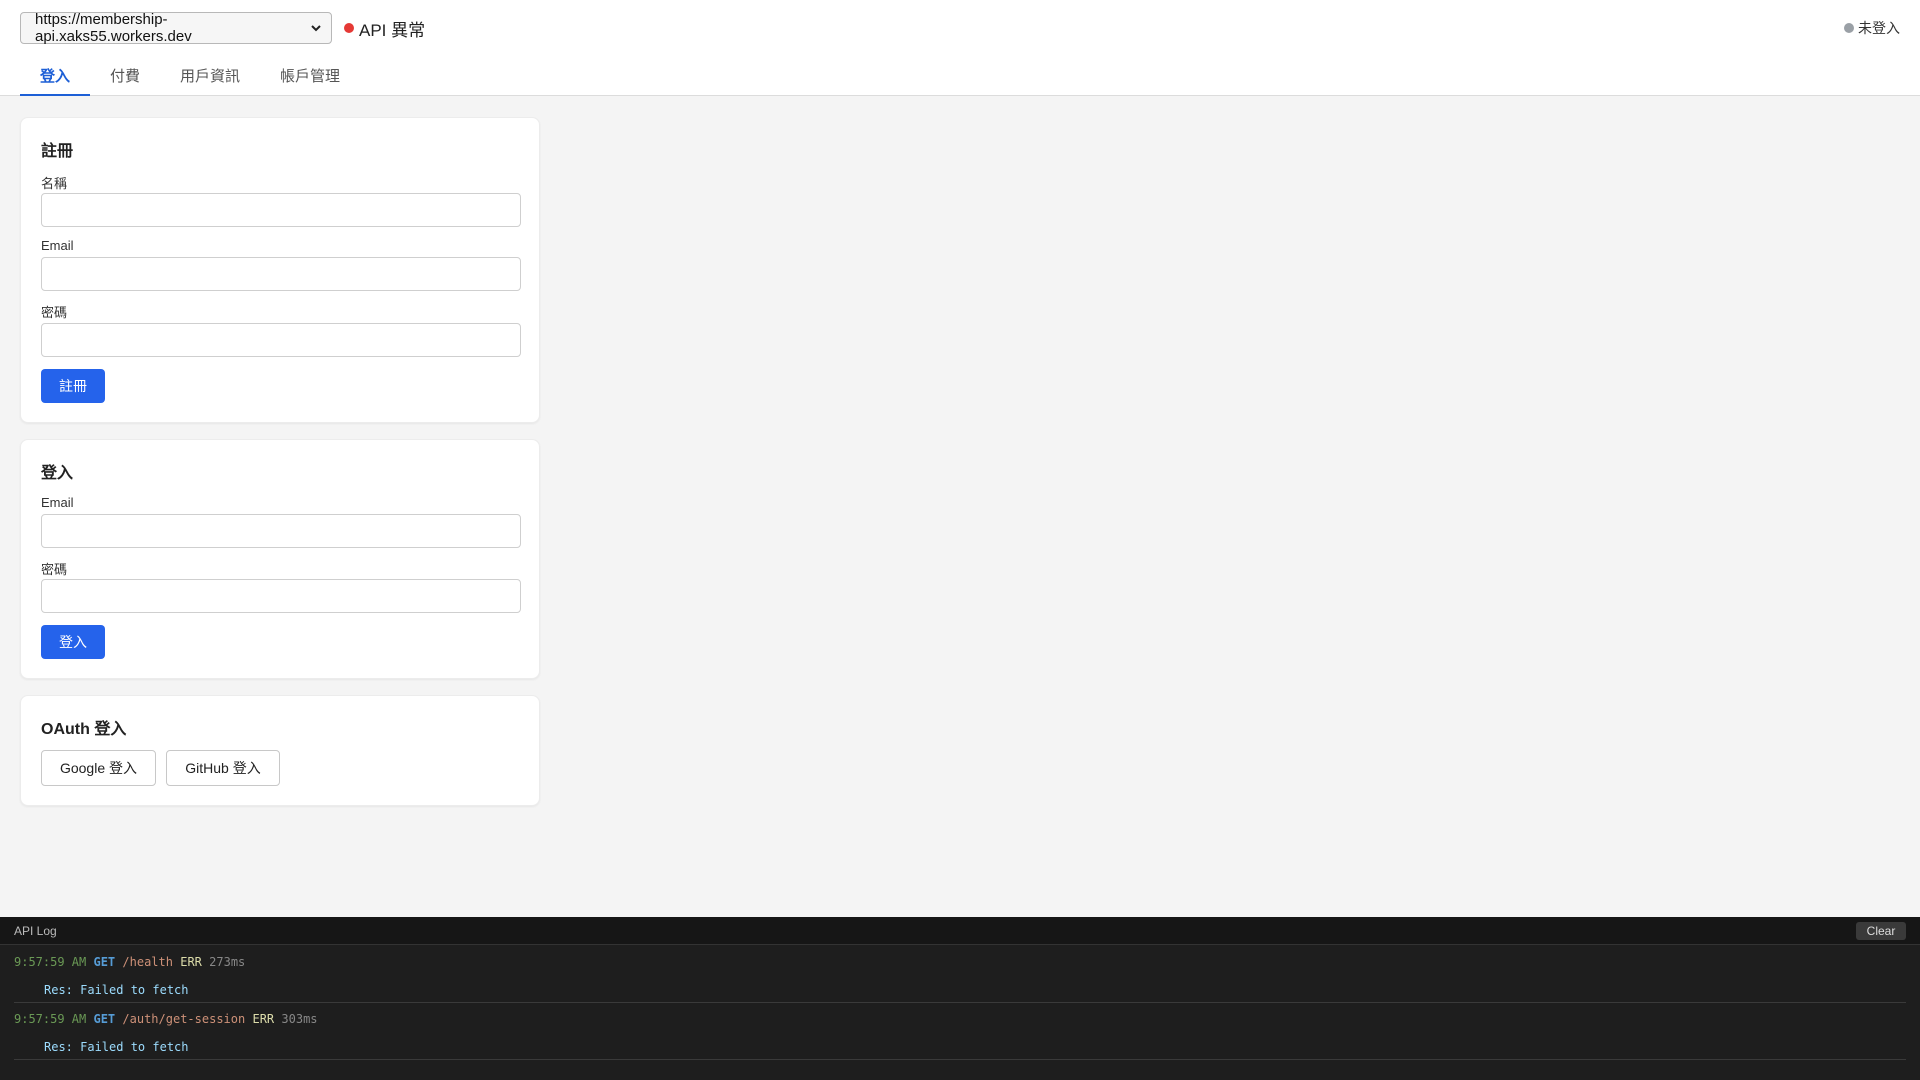 The image size is (1920, 1080). What do you see at coordinates (98, 768) in the screenshot?
I see `google-login-button: Google 登入` at bounding box center [98, 768].